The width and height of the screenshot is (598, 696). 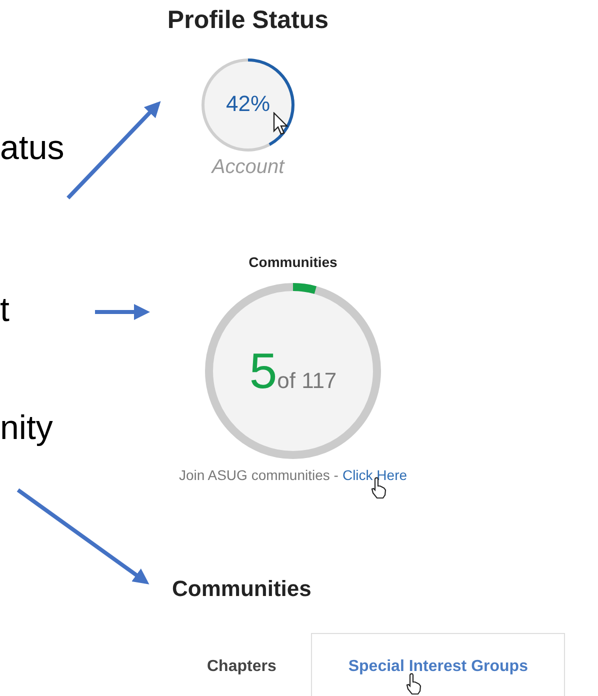 What do you see at coordinates (32, 148) in the screenshot?
I see `annotation-text: atus` at bounding box center [32, 148].